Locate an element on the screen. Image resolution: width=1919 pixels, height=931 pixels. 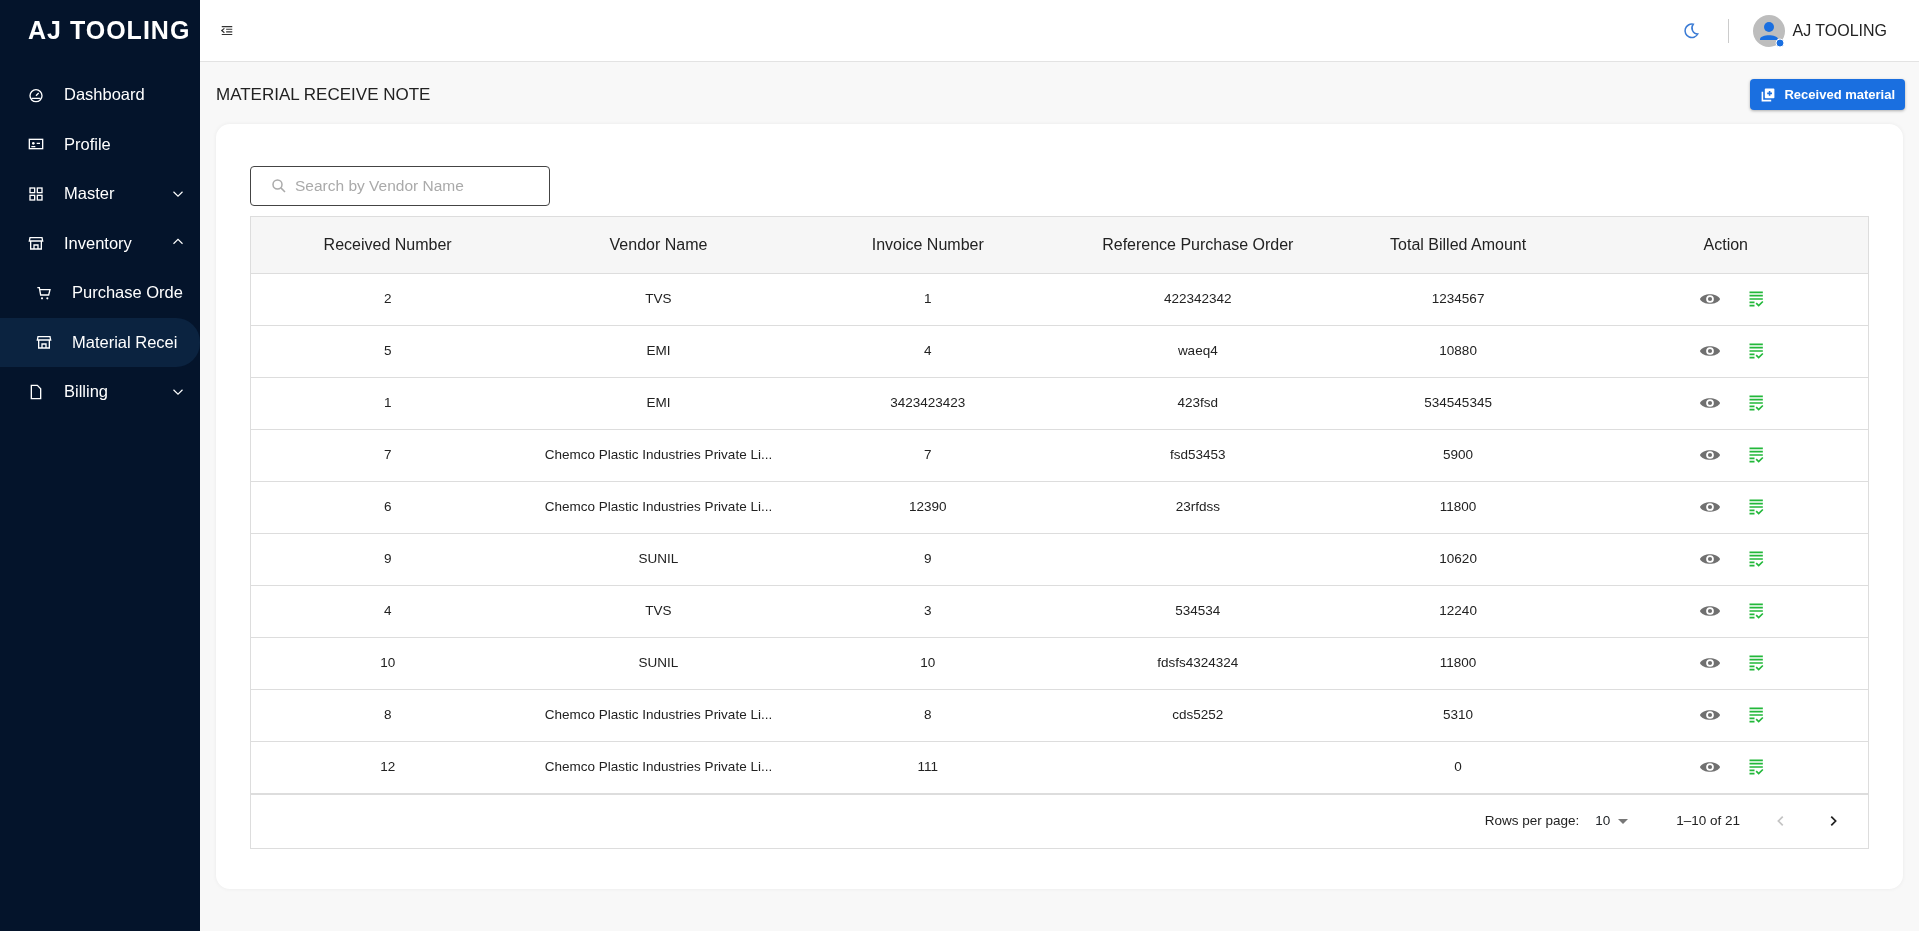
table-cell: fdsfs4324324 is located at coordinates (1198, 662).